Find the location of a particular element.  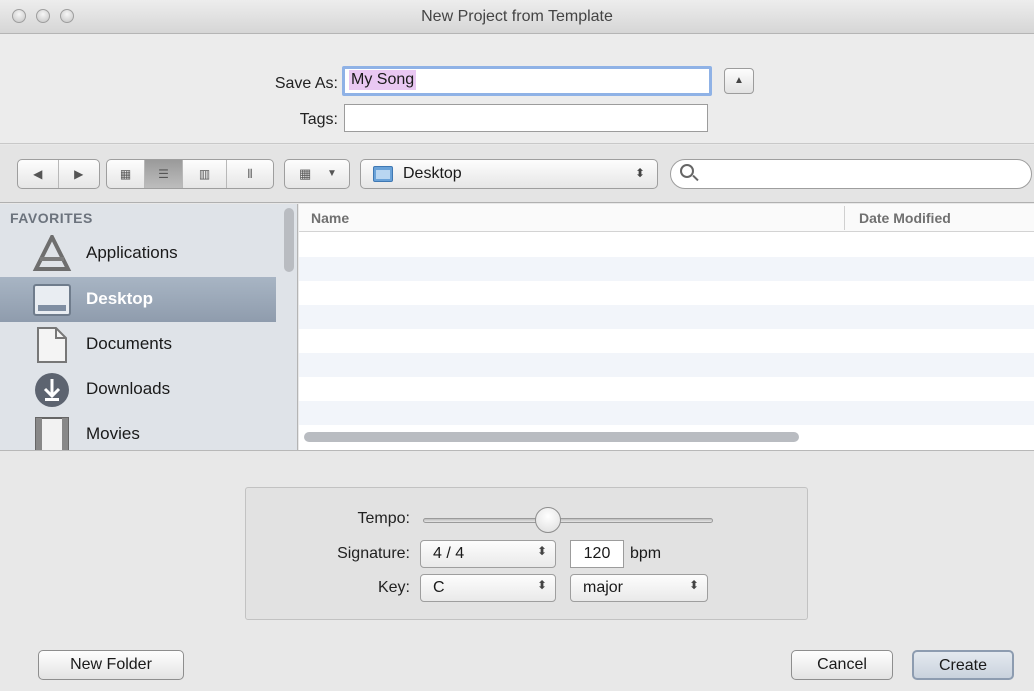

arrange-button: ▦ ▼ is located at coordinates (317, 174).